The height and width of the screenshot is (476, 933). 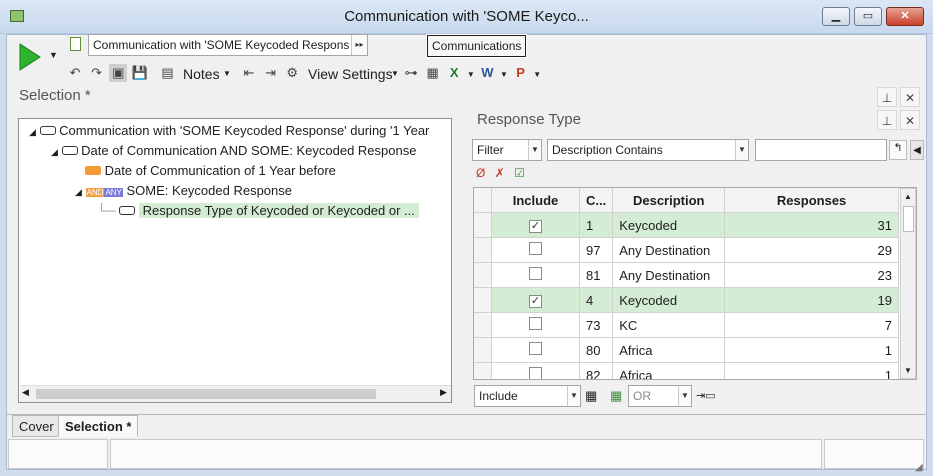 I want to click on powerpoint-icon: P, so click(x=521, y=73).